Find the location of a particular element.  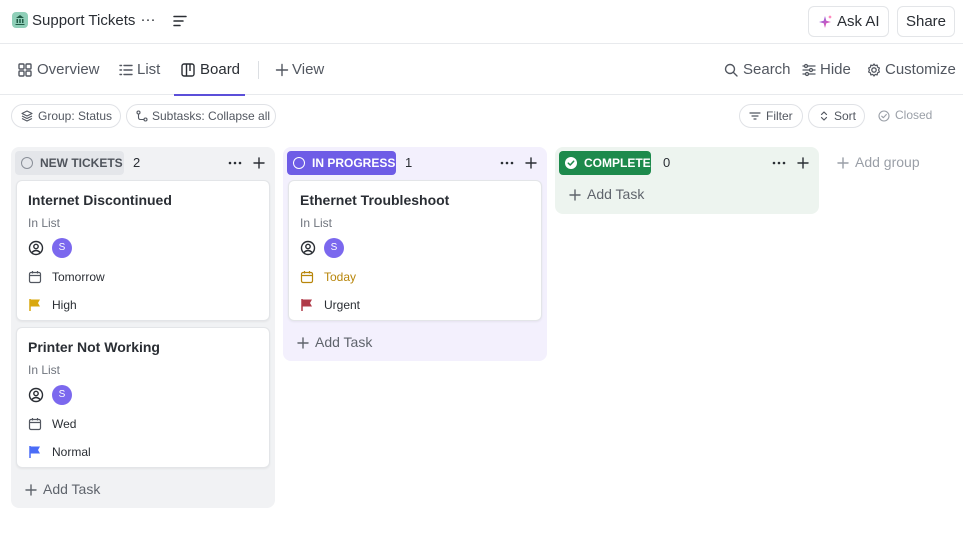

filter-button: Filter is located at coordinates (771, 116).